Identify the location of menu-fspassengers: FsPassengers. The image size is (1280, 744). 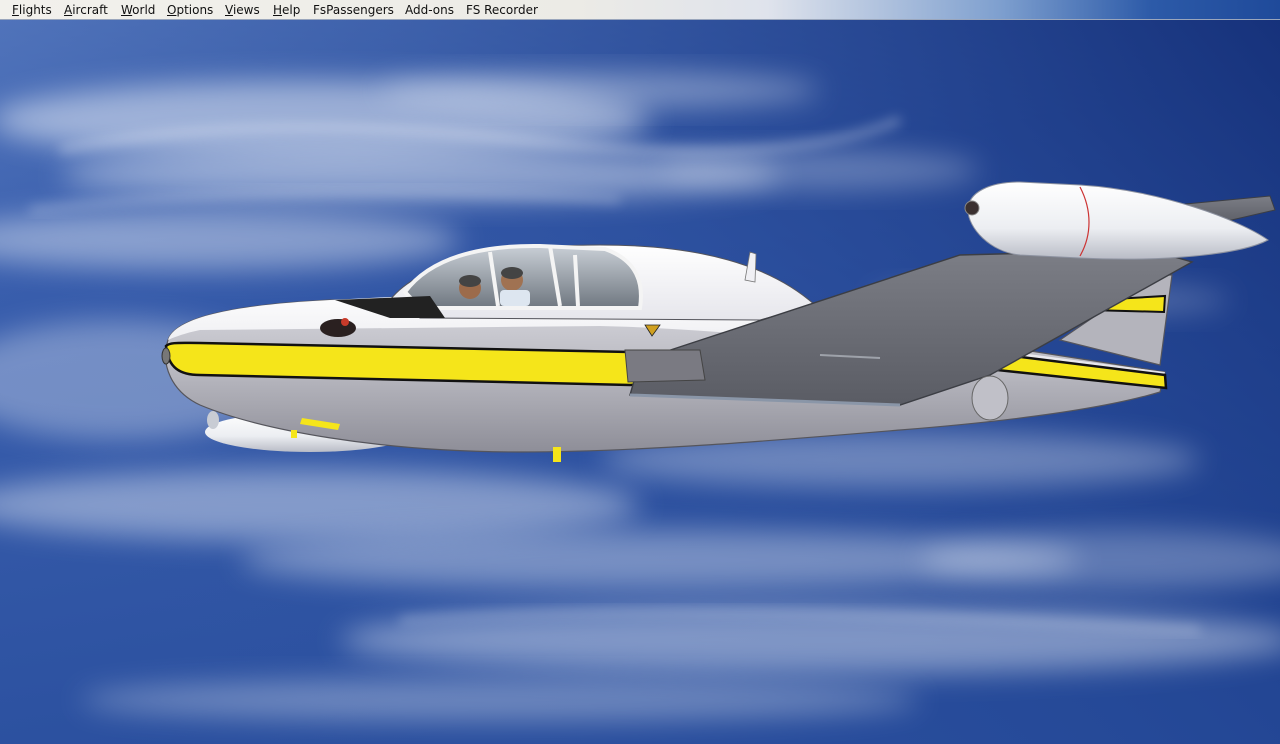
(353, 10).